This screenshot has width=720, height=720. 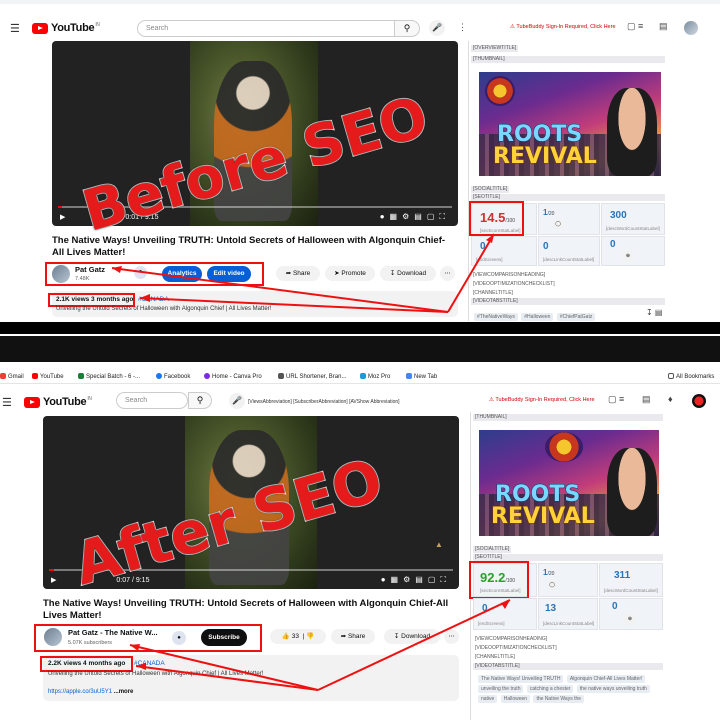 What do you see at coordinates (559, 699) in the screenshot?
I see `tag-item: the Native Ways the` at bounding box center [559, 699].